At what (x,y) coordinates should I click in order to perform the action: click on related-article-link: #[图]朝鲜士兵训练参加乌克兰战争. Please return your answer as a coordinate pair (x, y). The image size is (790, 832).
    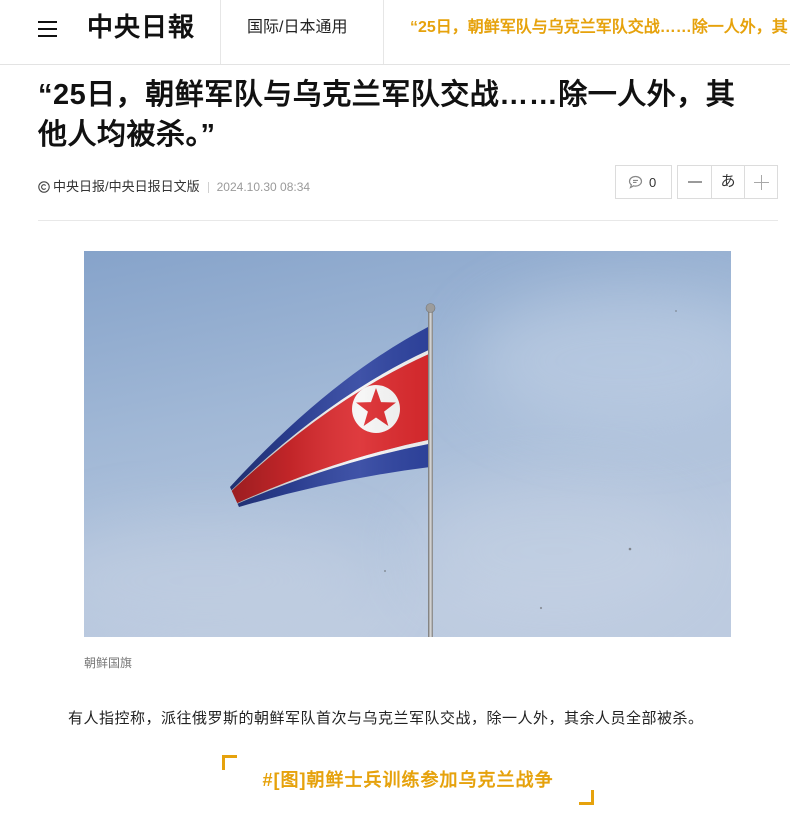
    Looking at the image, I should click on (408, 780).